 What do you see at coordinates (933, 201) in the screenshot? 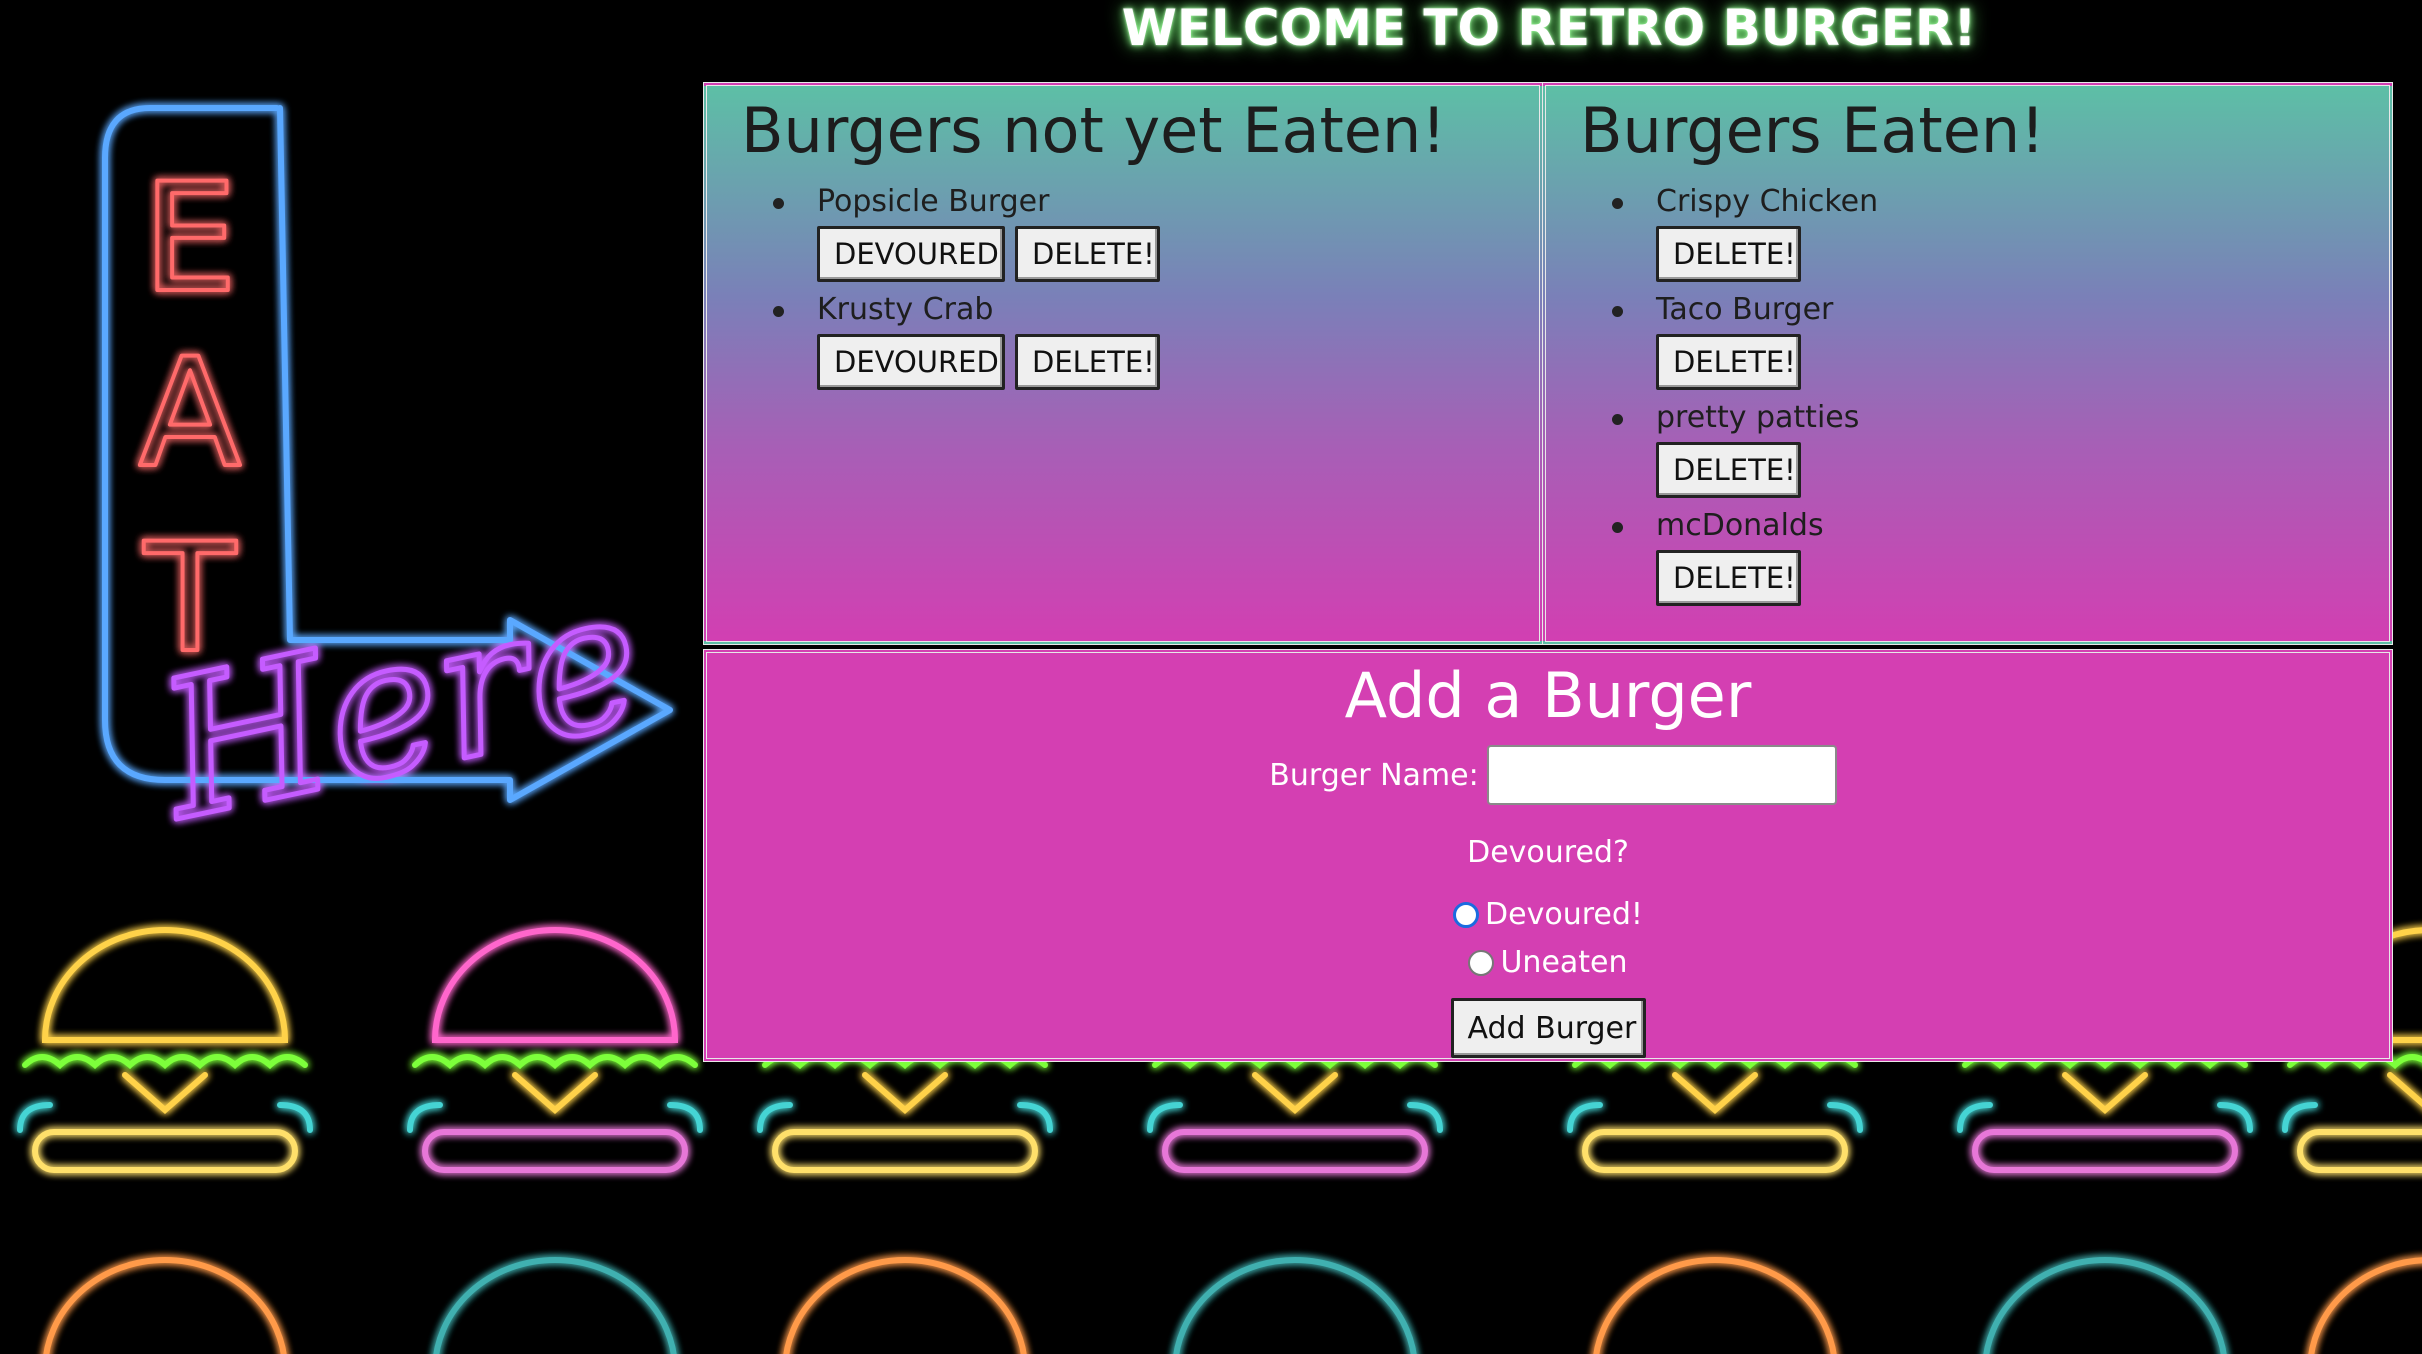
I see `burger-name: Popsicle Burger` at bounding box center [933, 201].